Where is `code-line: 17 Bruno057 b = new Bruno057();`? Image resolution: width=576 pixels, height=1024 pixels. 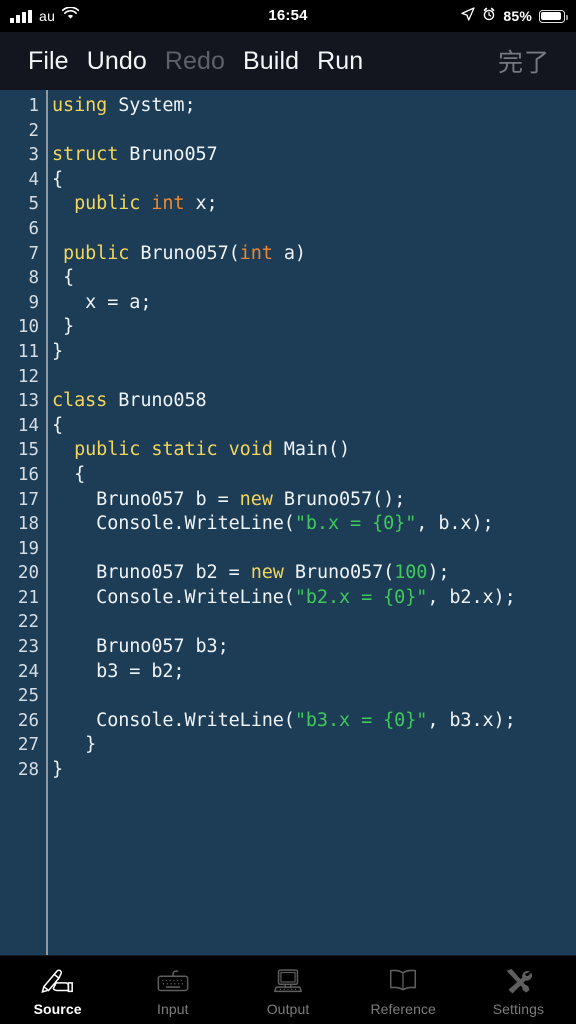
code-line: 17 Bruno057 b = new Bruno057(); is located at coordinates (288, 500).